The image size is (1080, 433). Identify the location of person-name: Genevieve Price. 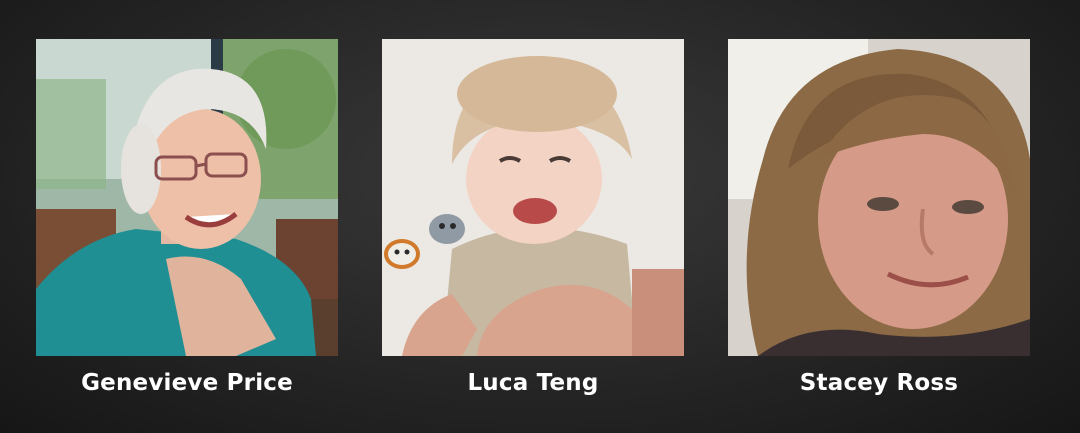
(187, 383).